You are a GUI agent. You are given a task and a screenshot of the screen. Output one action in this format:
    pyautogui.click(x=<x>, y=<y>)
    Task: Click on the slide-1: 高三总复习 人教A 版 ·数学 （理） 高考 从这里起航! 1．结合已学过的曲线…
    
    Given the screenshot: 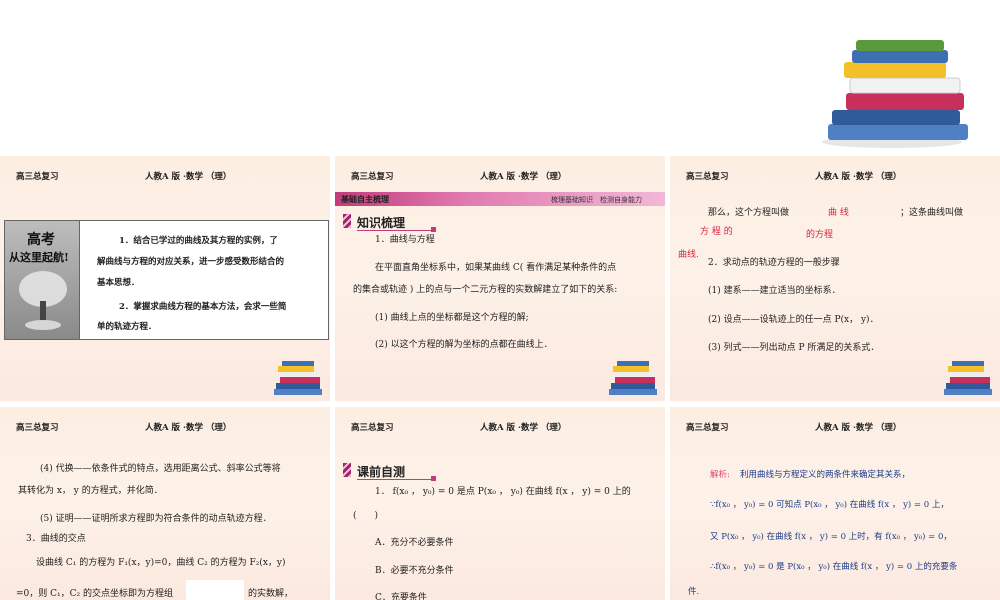 What is the action you would take?
    pyautogui.click(x=165, y=278)
    